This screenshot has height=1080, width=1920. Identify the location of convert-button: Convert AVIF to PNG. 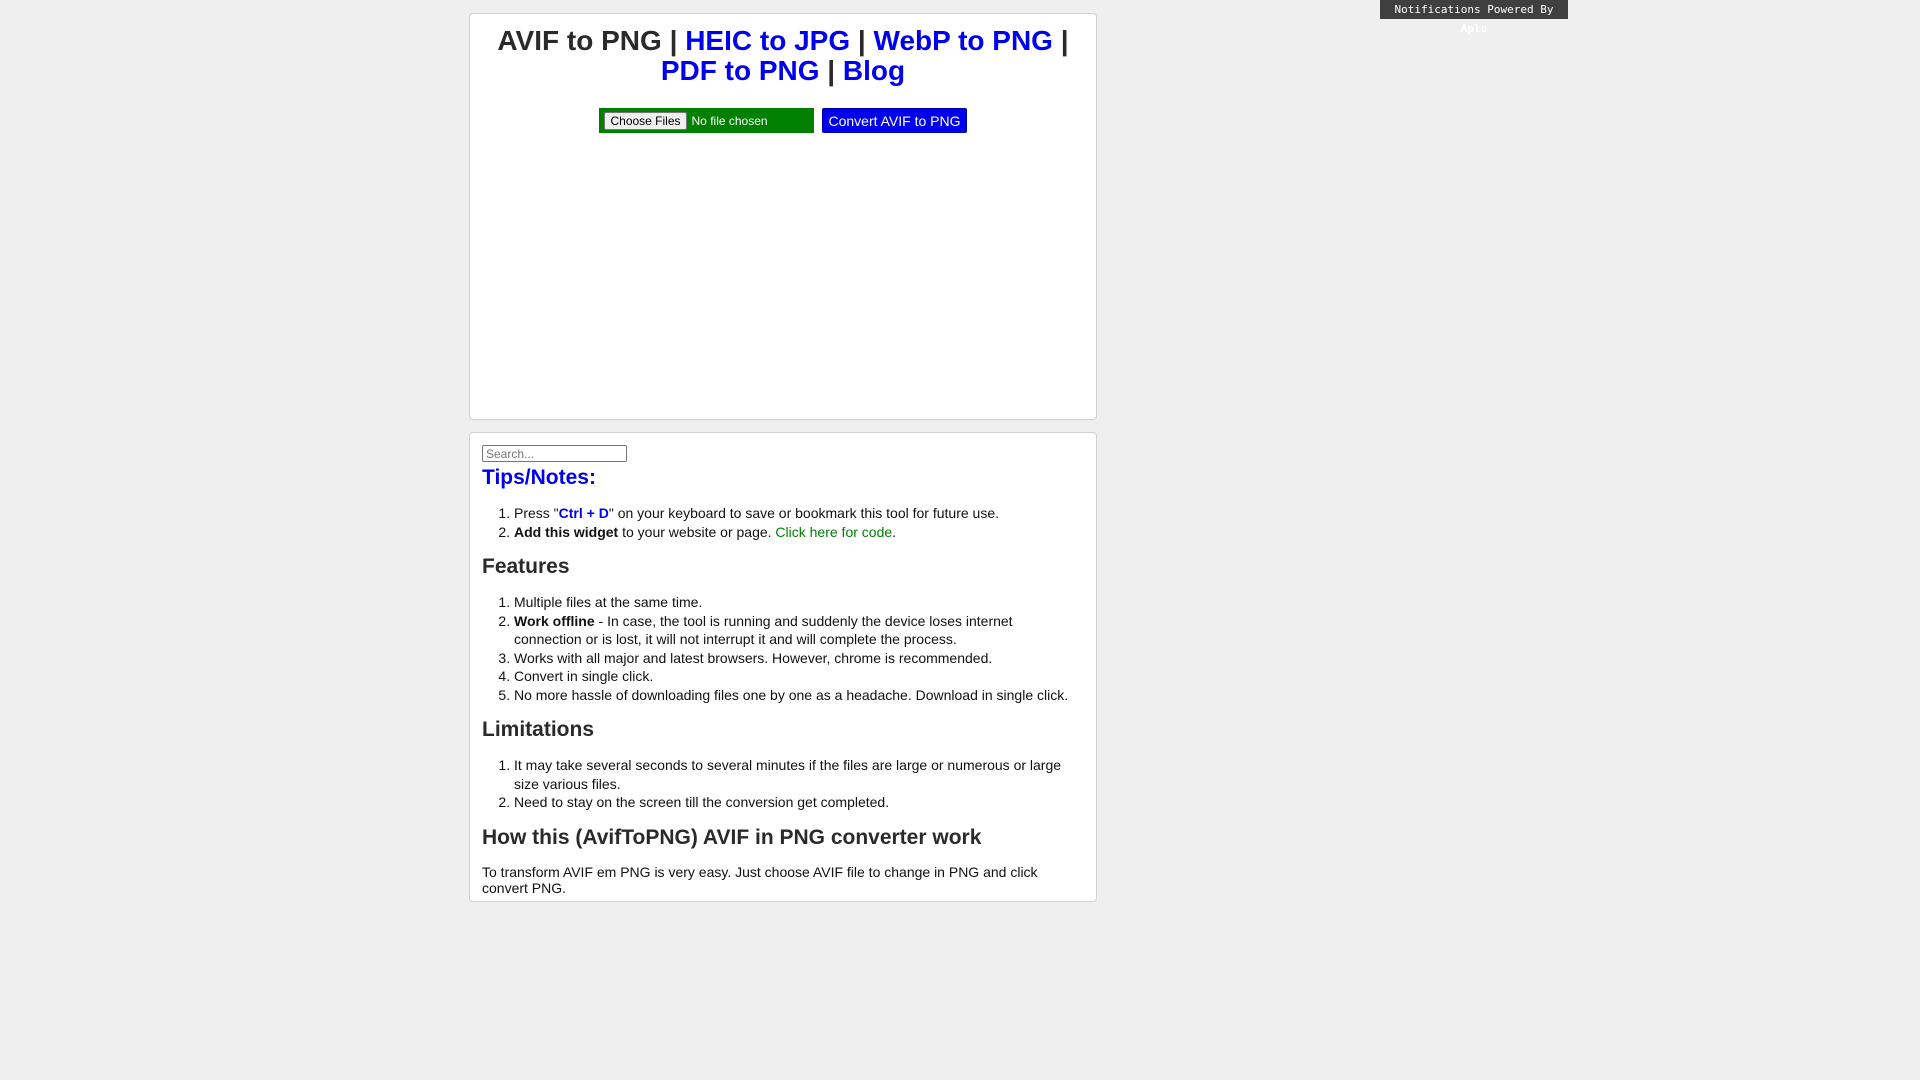
(894, 120).